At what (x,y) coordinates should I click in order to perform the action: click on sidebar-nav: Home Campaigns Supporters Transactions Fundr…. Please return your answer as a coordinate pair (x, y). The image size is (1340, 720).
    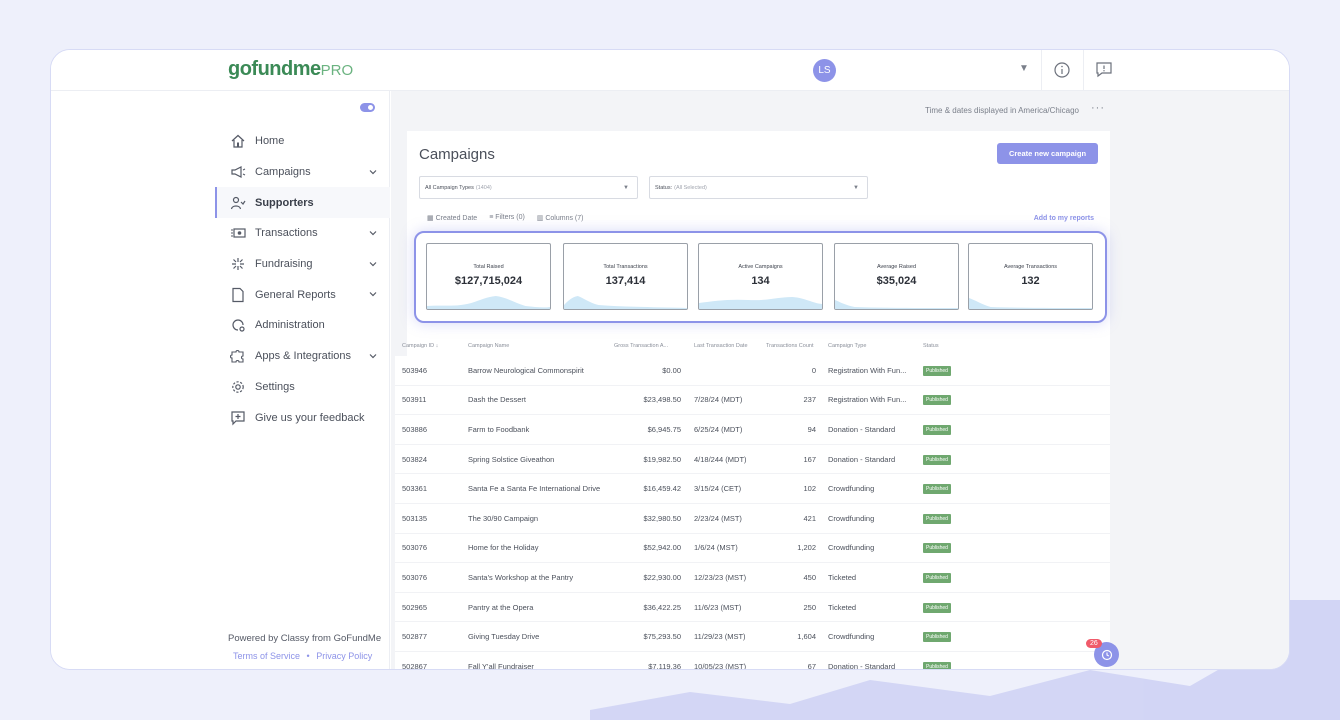
    Looking at the image, I should click on (302, 279).